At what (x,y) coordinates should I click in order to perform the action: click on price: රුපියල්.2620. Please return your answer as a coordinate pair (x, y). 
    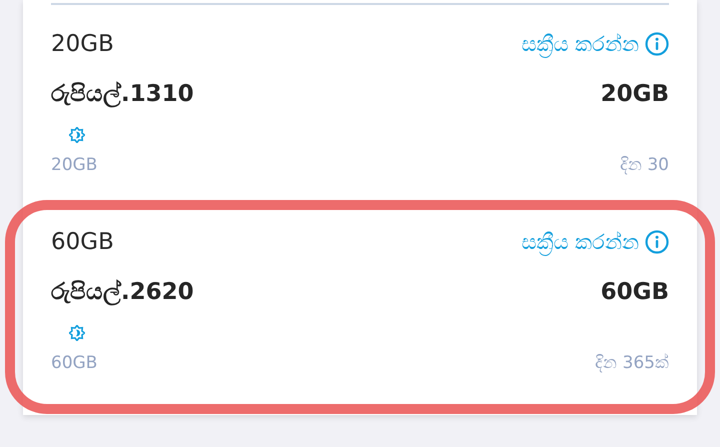
    Looking at the image, I should click on (122, 293).